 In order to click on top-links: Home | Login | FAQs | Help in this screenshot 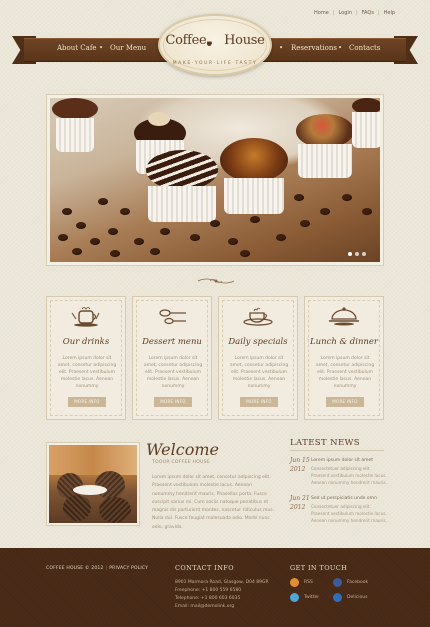, I will do `click(354, 13)`.